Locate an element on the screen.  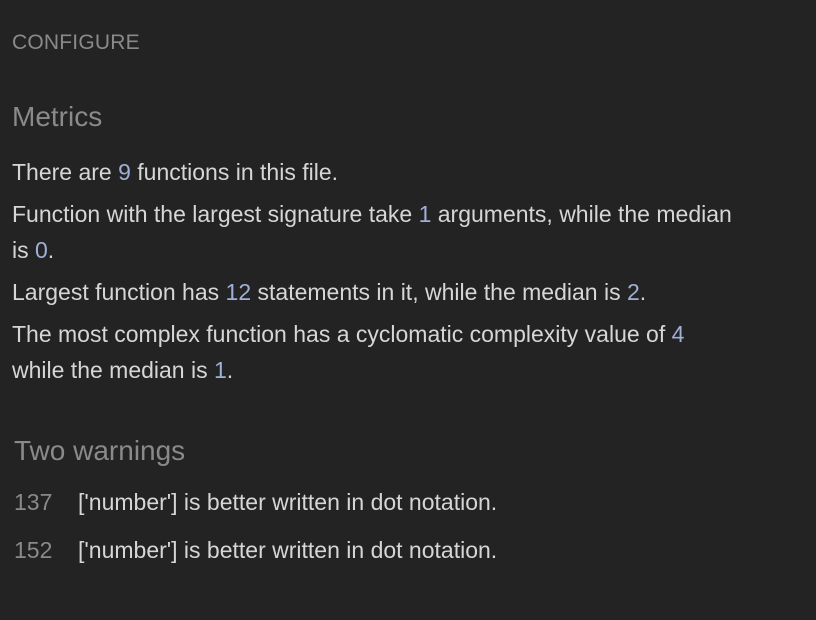
median-signature-value: 0 is located at coordinates (41, 250).